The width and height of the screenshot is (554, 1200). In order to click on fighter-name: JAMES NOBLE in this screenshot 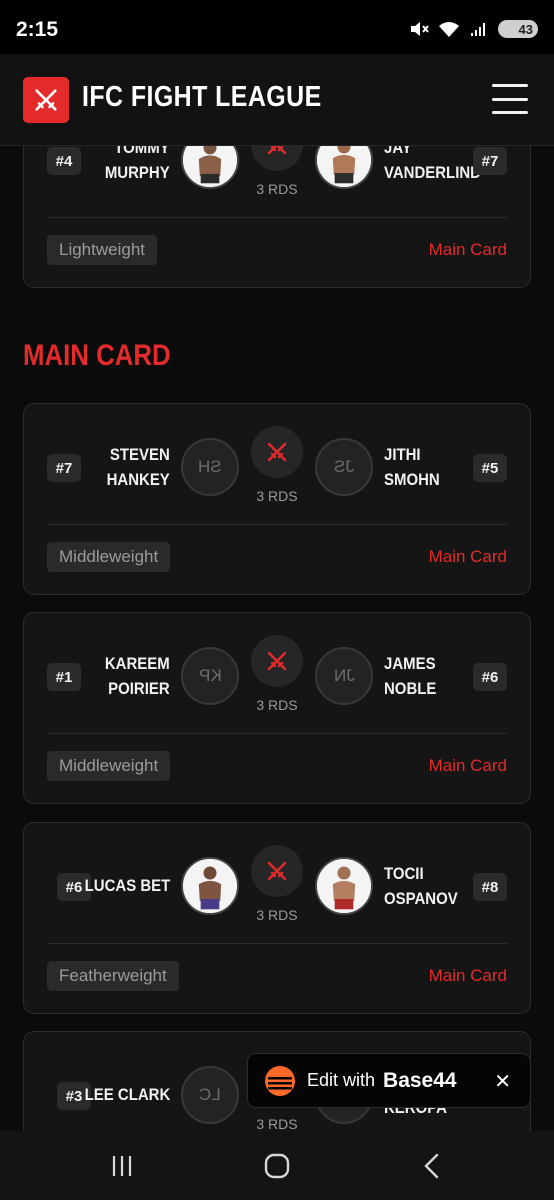, I will do `click(410, 676)`.